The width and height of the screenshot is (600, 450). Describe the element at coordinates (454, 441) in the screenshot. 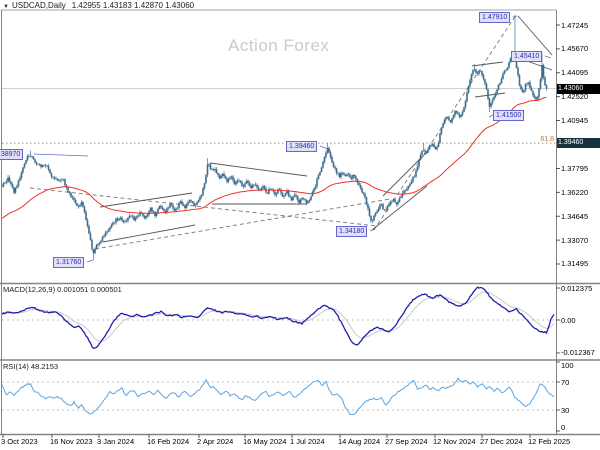

I see `x-axis-date-label: 12 Nov 2024` at that location.